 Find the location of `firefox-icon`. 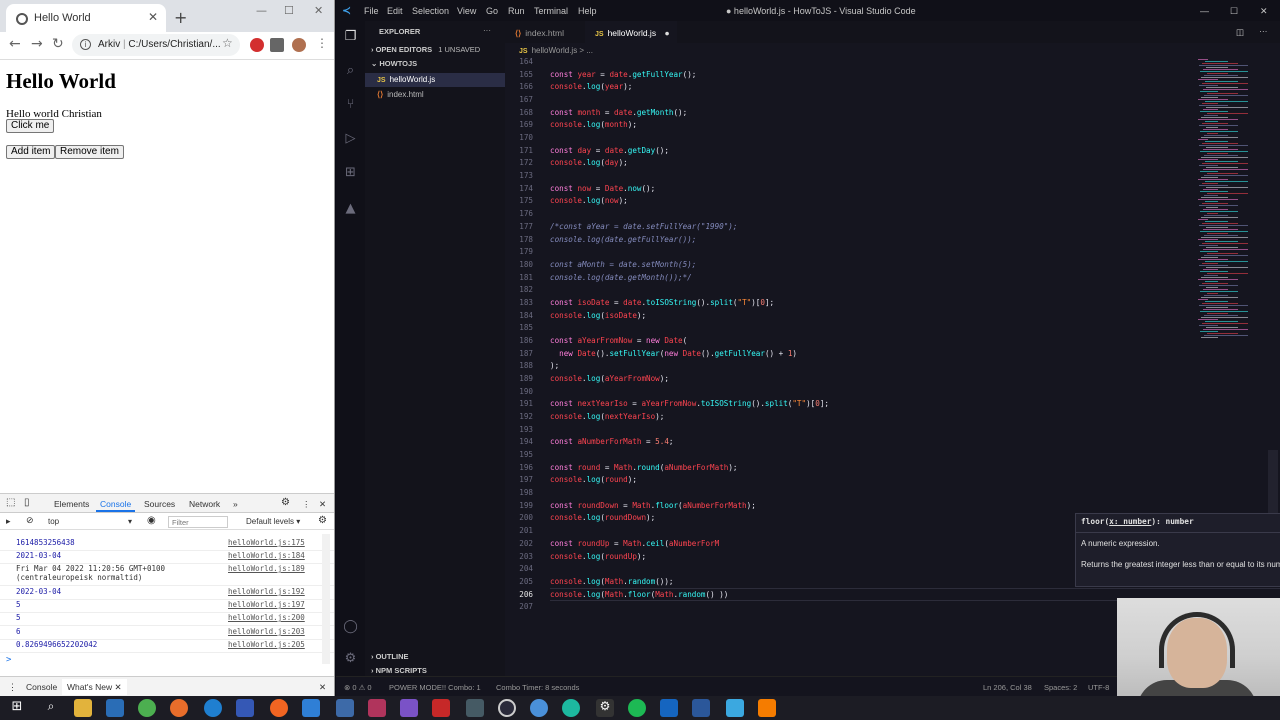

firefox-icon is located at coordinates (179, 708).